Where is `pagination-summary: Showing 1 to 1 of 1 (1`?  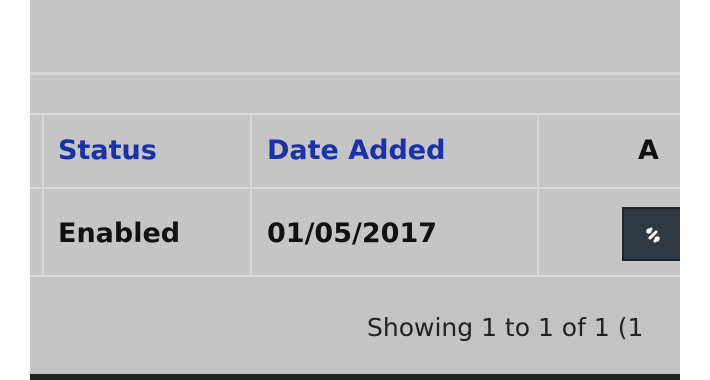 pagination-summary: Showing 1 to 1 of 1 (1 is located at coordinates (505, 327).